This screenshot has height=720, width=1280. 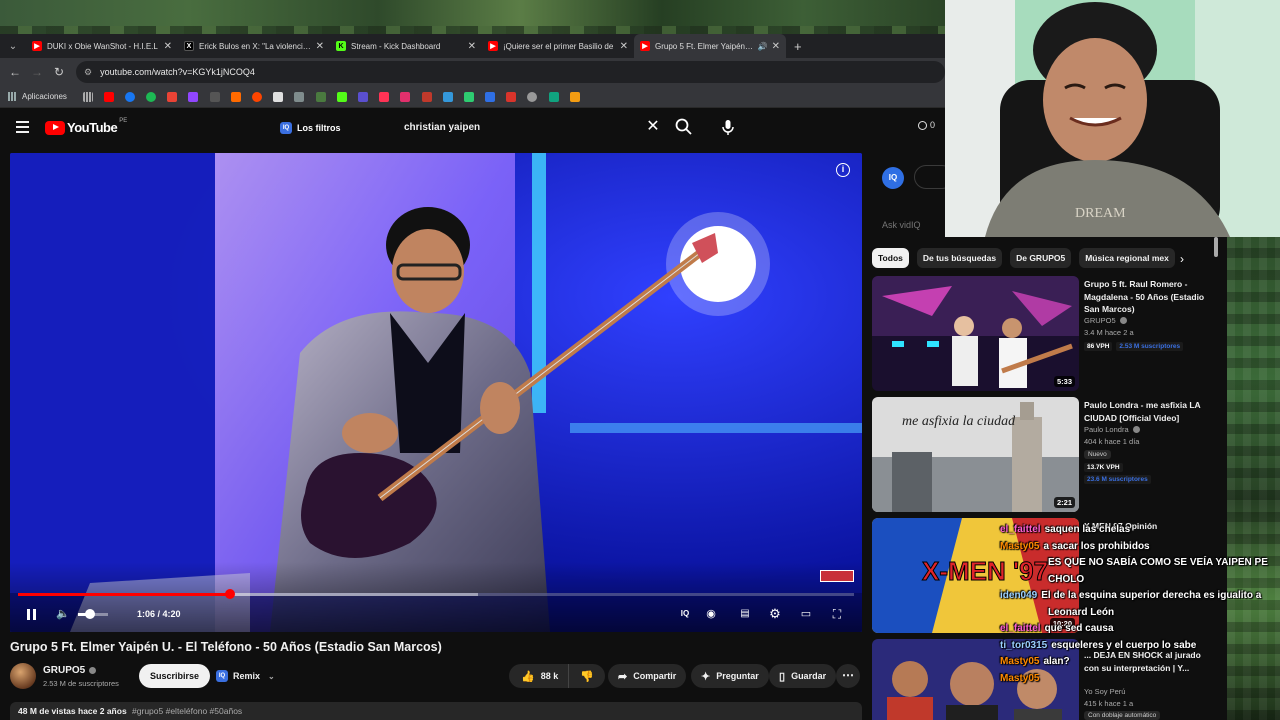 I want to click on youtube-bookmark-icon, so click(x=108, y=96).